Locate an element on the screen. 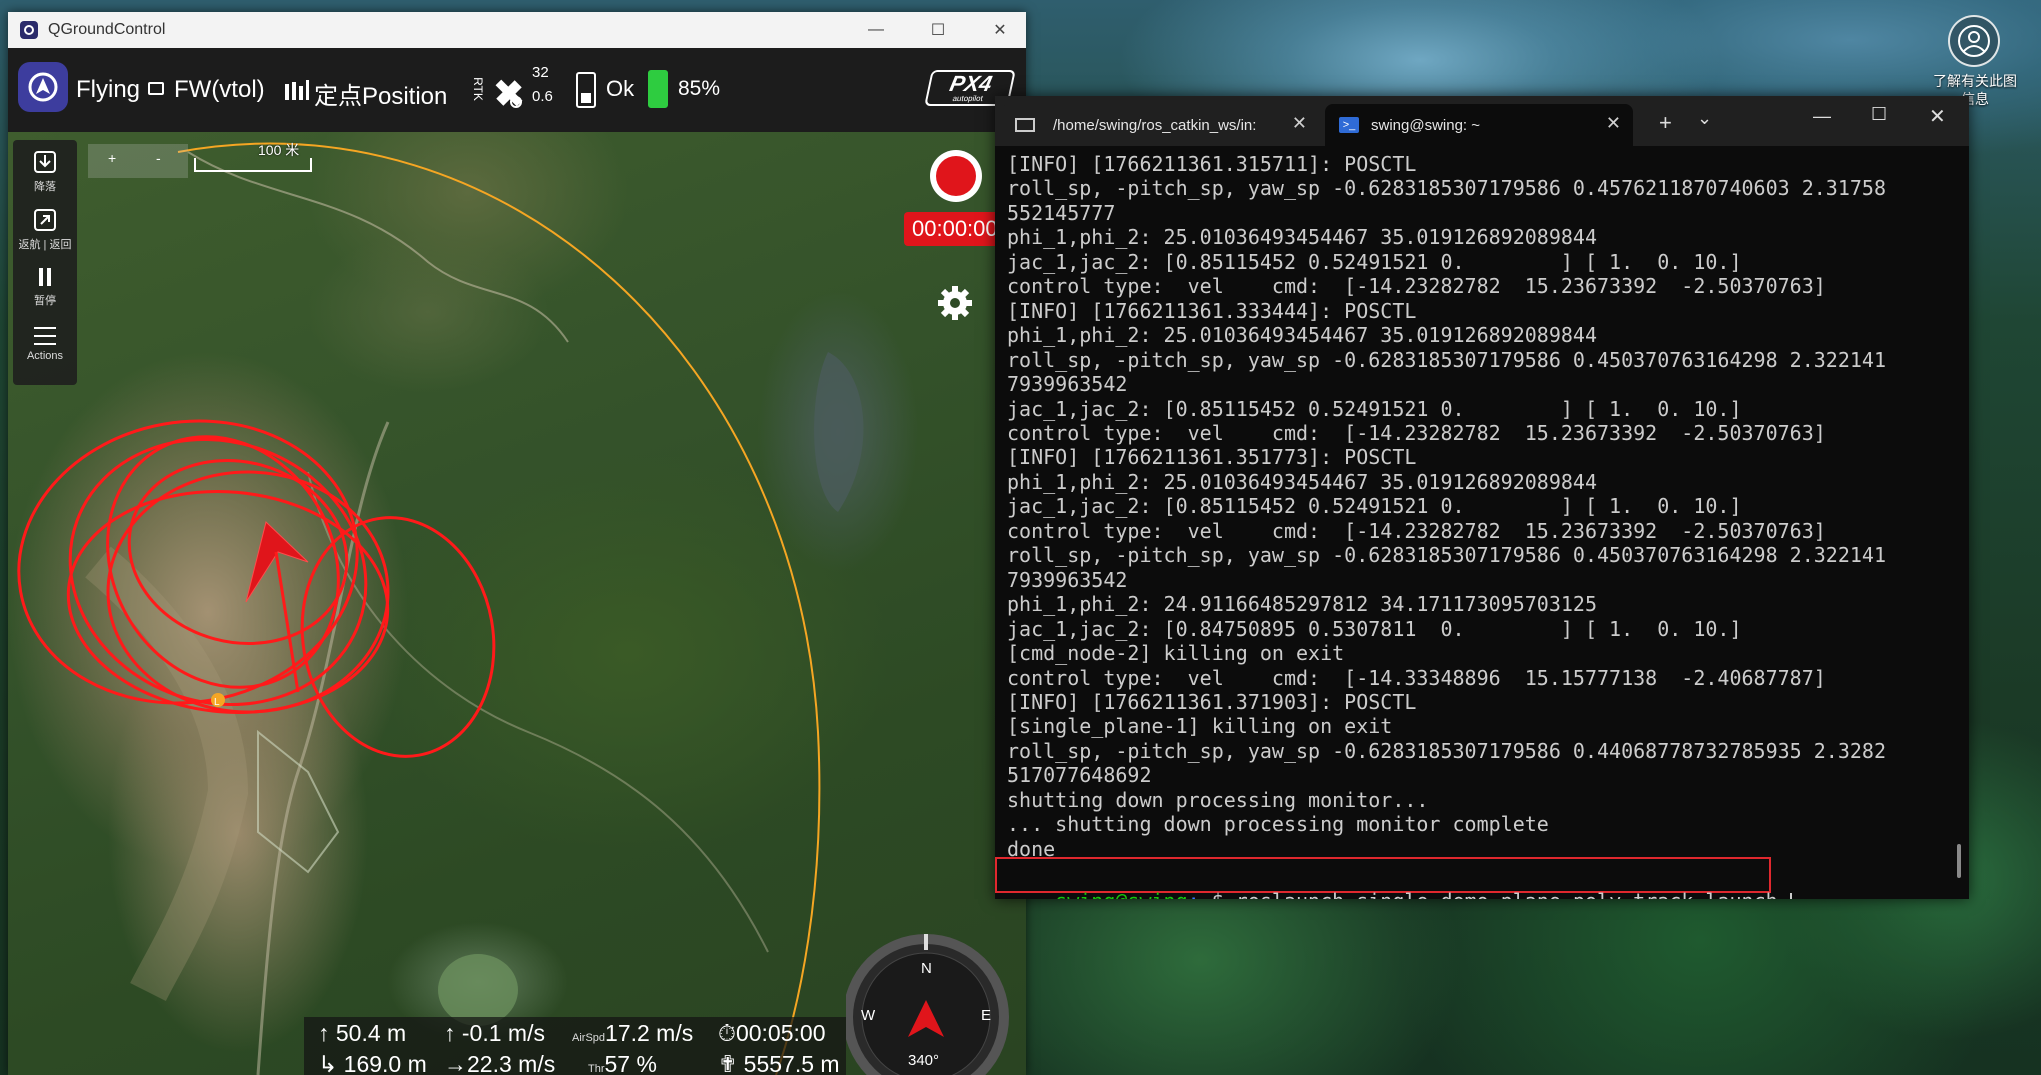  vehicle-type: FW(vtol) is located at coordinates (219, 90).